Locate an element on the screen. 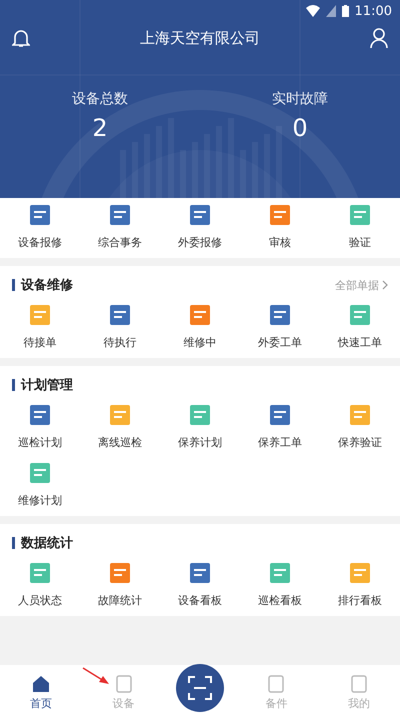 This screenshot has width=400, height=720. menu-item: 排行看板 is located at coordinates (360, 585).